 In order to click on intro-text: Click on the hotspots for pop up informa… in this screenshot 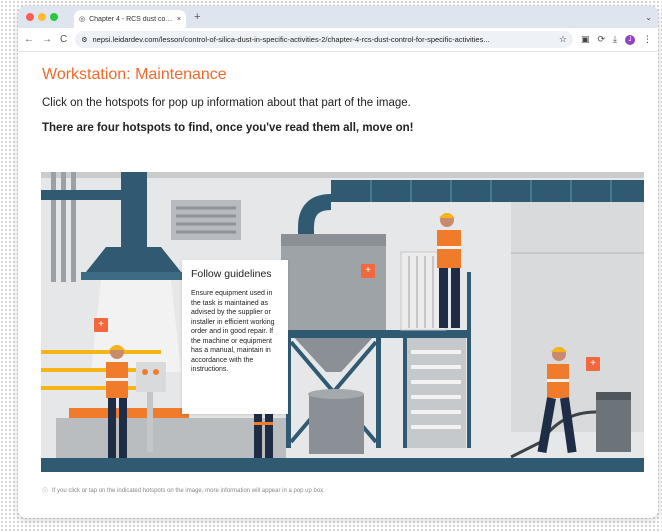, I will do `click(226, 103)`.